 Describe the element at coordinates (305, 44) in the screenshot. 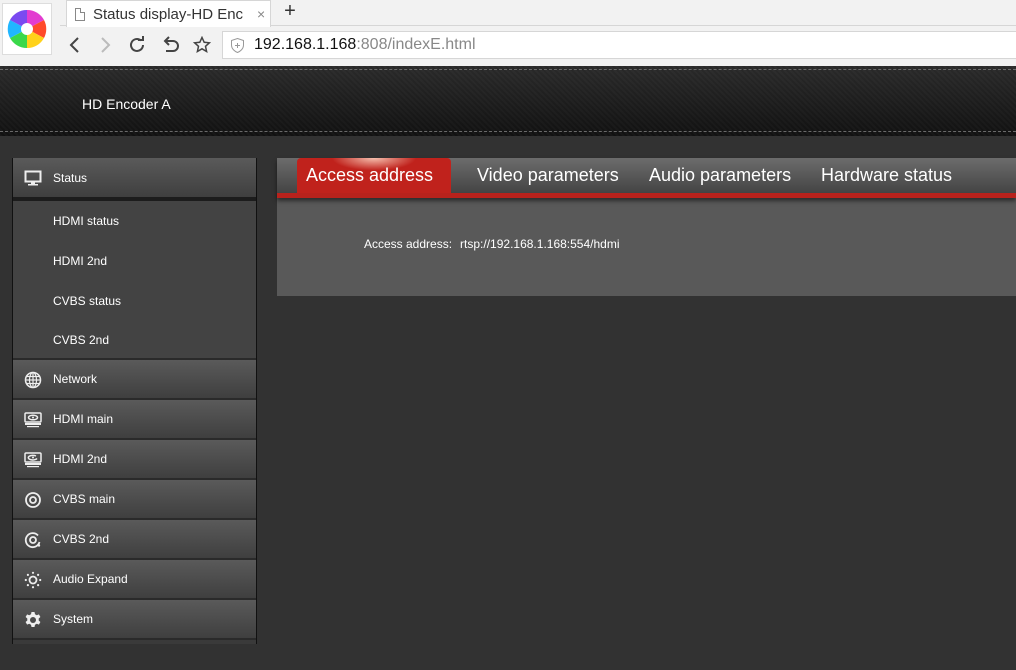

I see `url-host: 192.168.1.168` at that location.